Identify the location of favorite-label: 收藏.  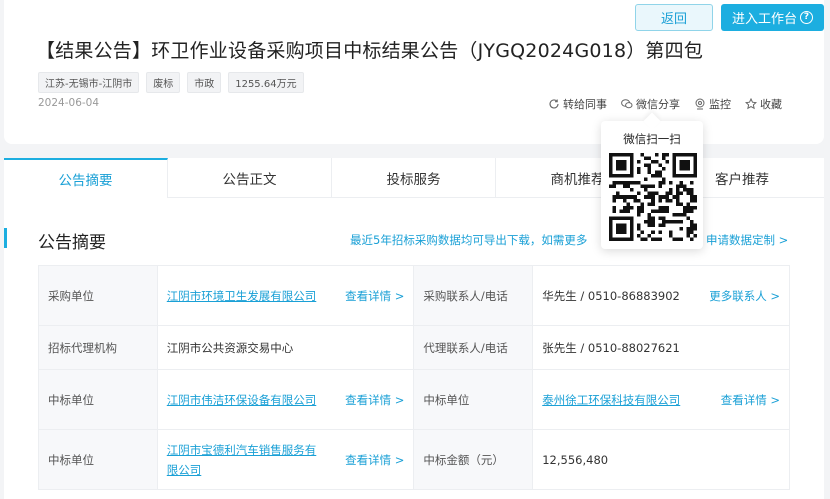
(771, 104).